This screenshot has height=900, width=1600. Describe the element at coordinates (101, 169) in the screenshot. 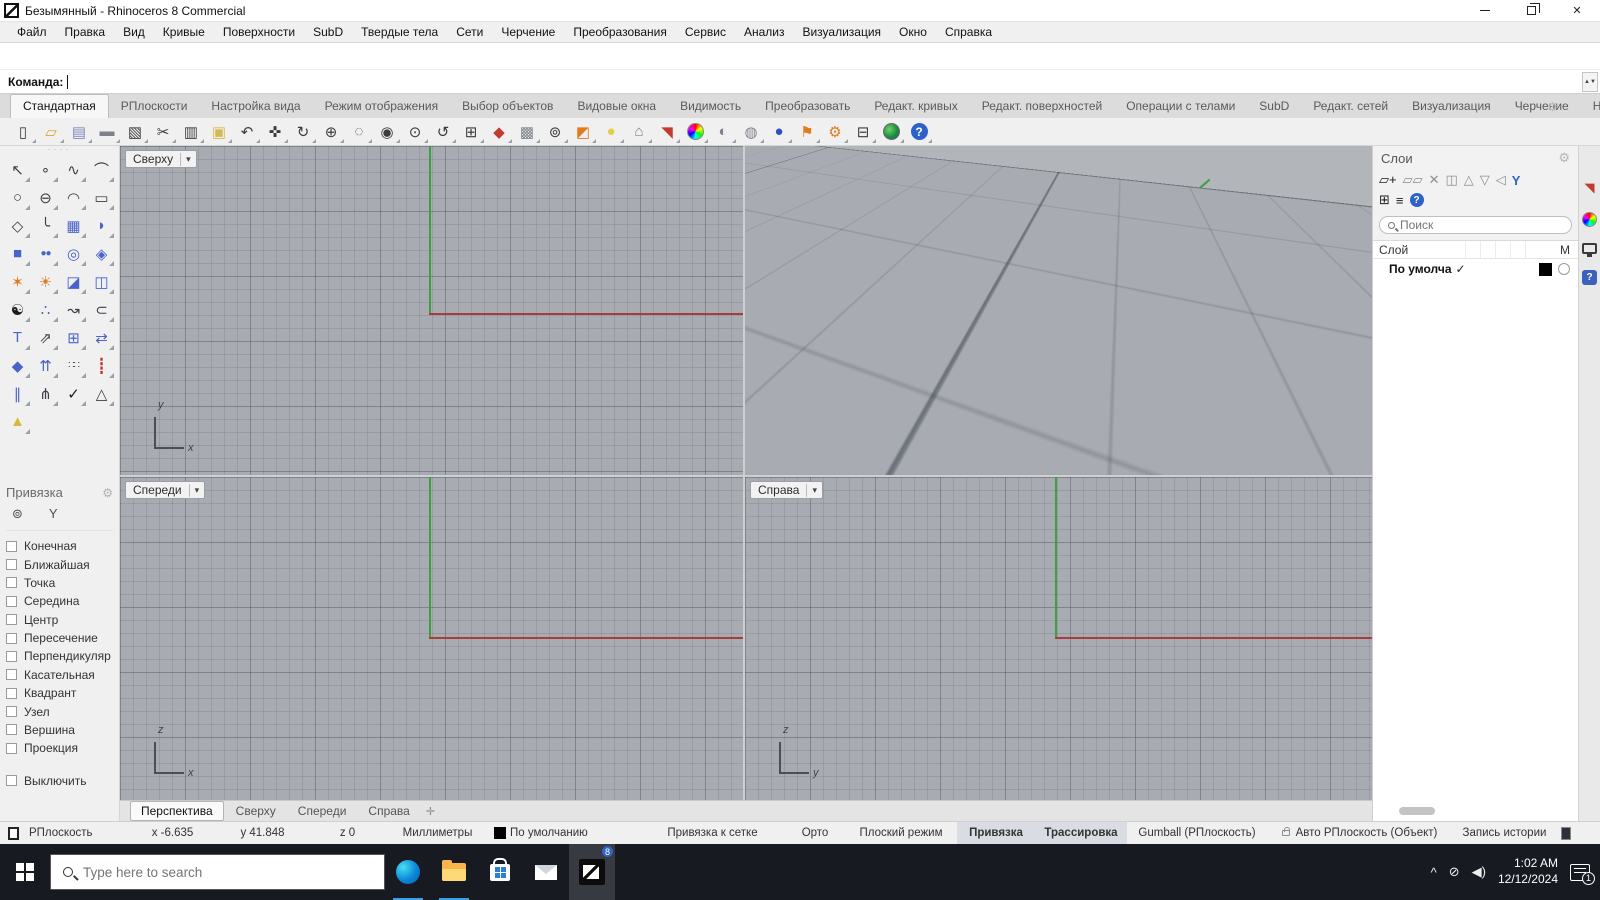

I see `tool-curve-through-points-icon: ⌒` at that location.